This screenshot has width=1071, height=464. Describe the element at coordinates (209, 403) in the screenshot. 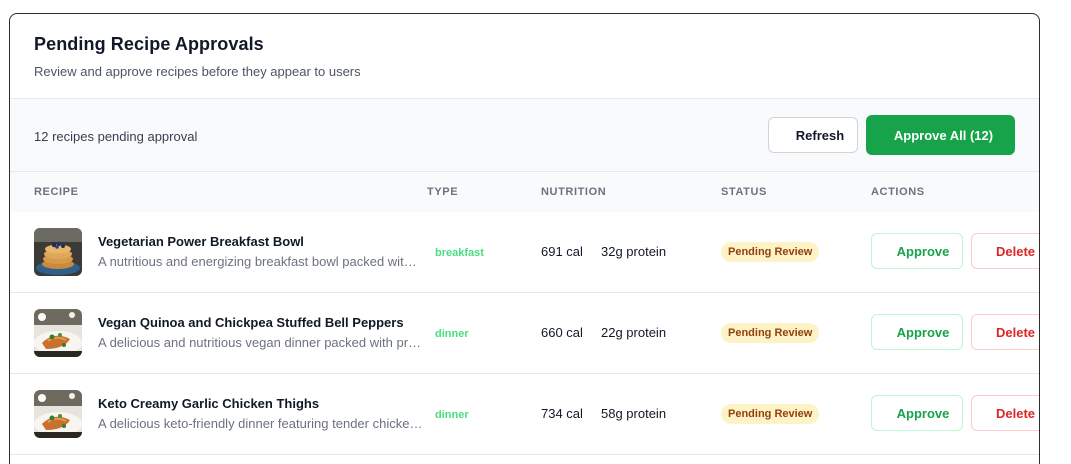

I see `recipe-name: Keto Creamy Garlic Chicken Thighs` at that location.